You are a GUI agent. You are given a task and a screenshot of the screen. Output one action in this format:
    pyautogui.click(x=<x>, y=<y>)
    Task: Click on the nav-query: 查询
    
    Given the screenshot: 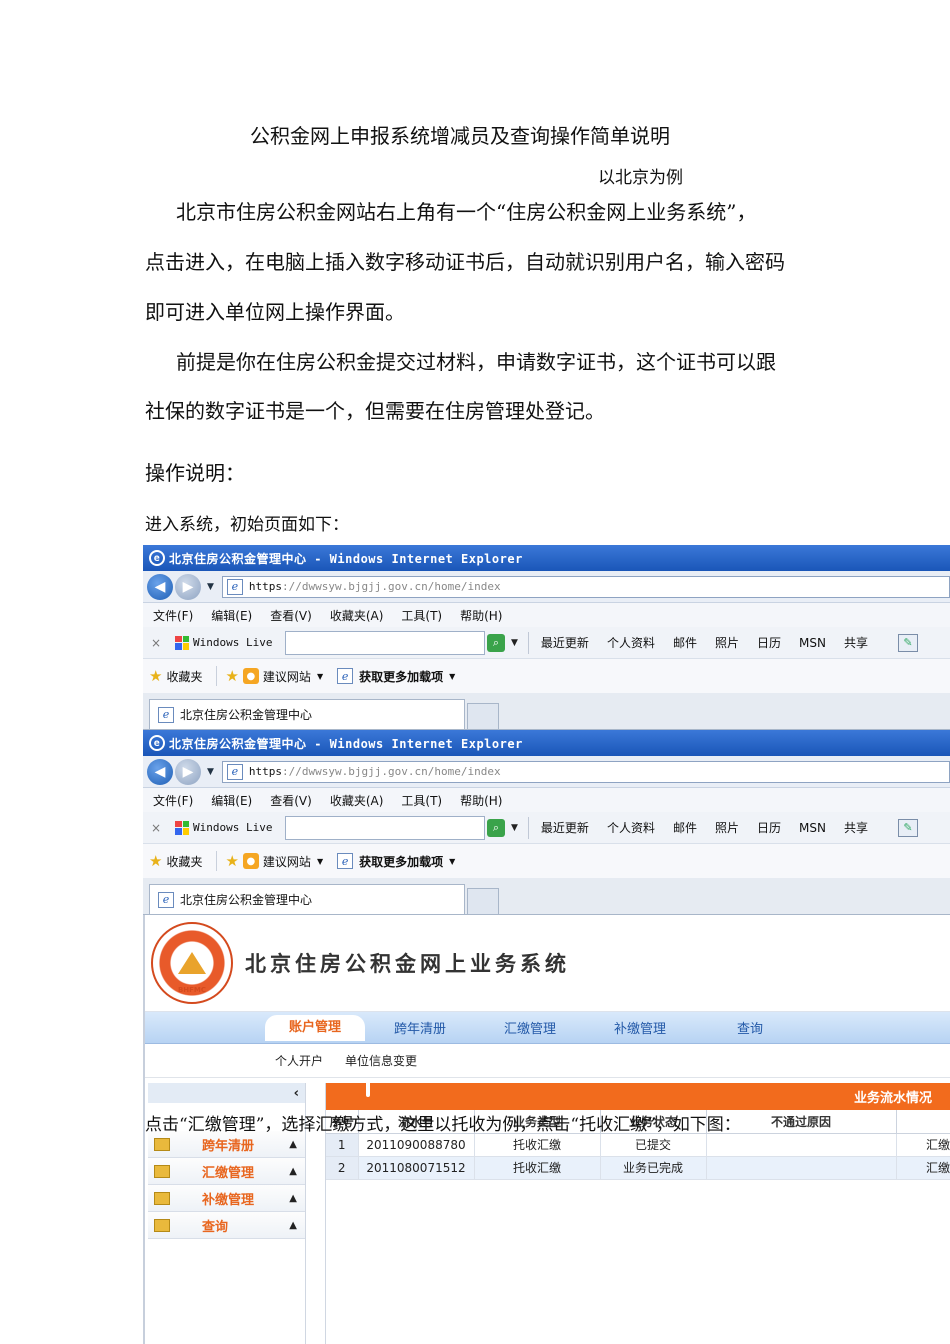 What is the action you would take?
    pyautogui.click(x=750, y=1027)
    